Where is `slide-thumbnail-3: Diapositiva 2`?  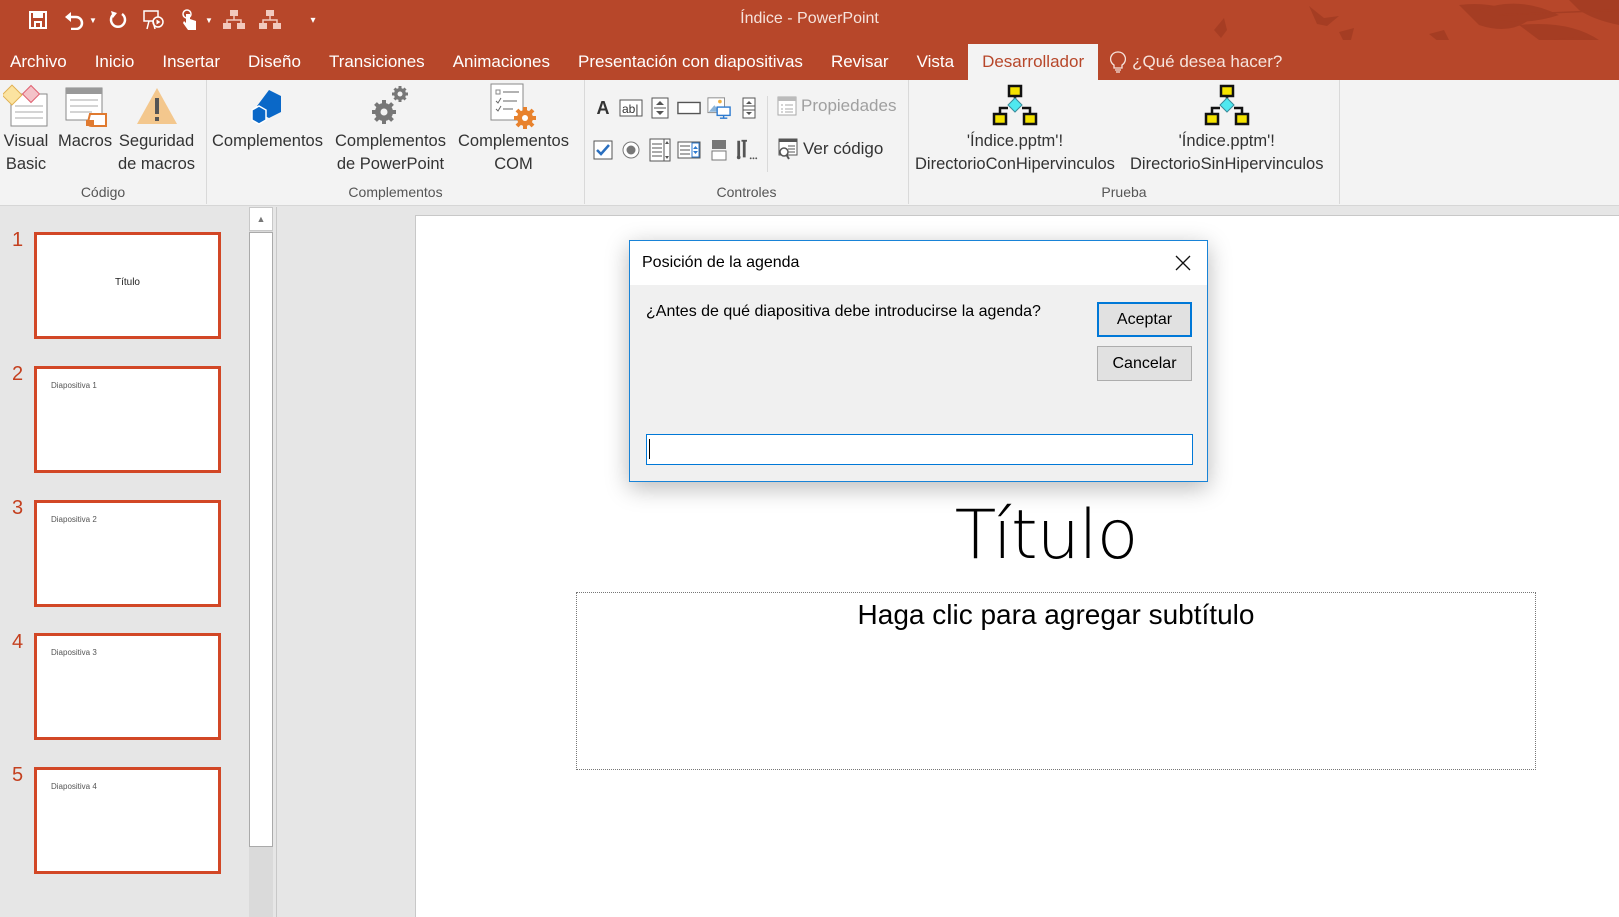
slide-thumbnail-3: Diapositiva 2 is located at coordinates (127, 553).